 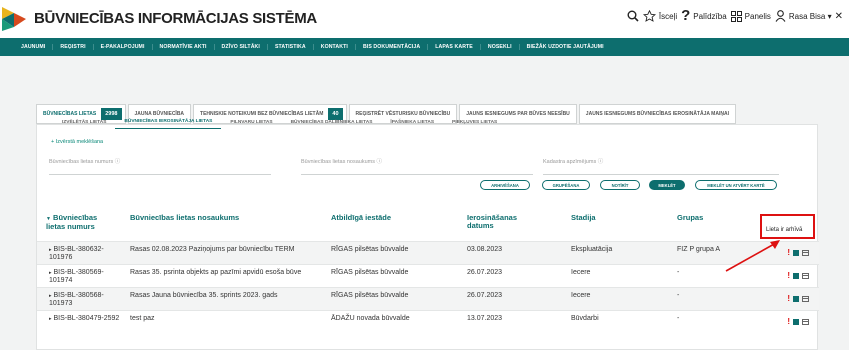 I want to click on nav-item-legislation: NORMATĪVIE AKTI, so click(x=184, y=47).